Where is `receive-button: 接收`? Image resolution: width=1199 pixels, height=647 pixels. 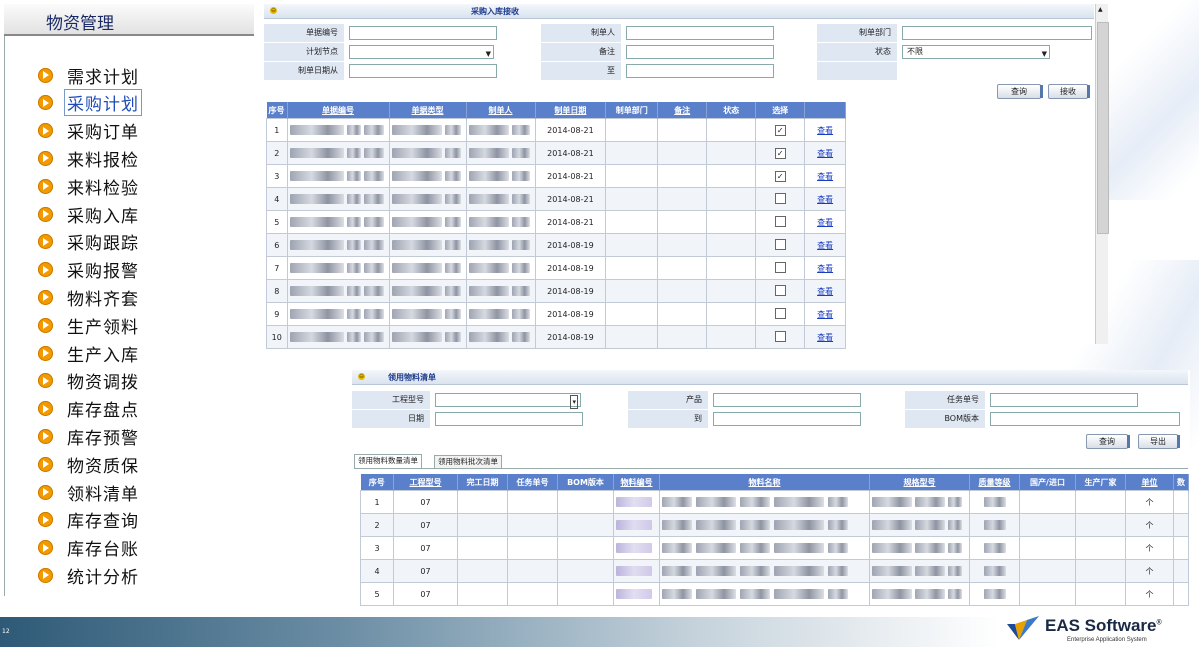
receive-button: 接收 is located at coordinates (1069, 91).